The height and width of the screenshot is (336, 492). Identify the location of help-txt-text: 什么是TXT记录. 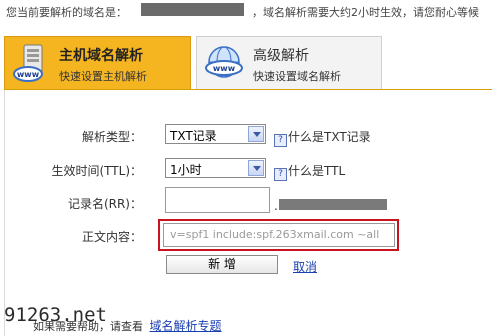
(329, 137).